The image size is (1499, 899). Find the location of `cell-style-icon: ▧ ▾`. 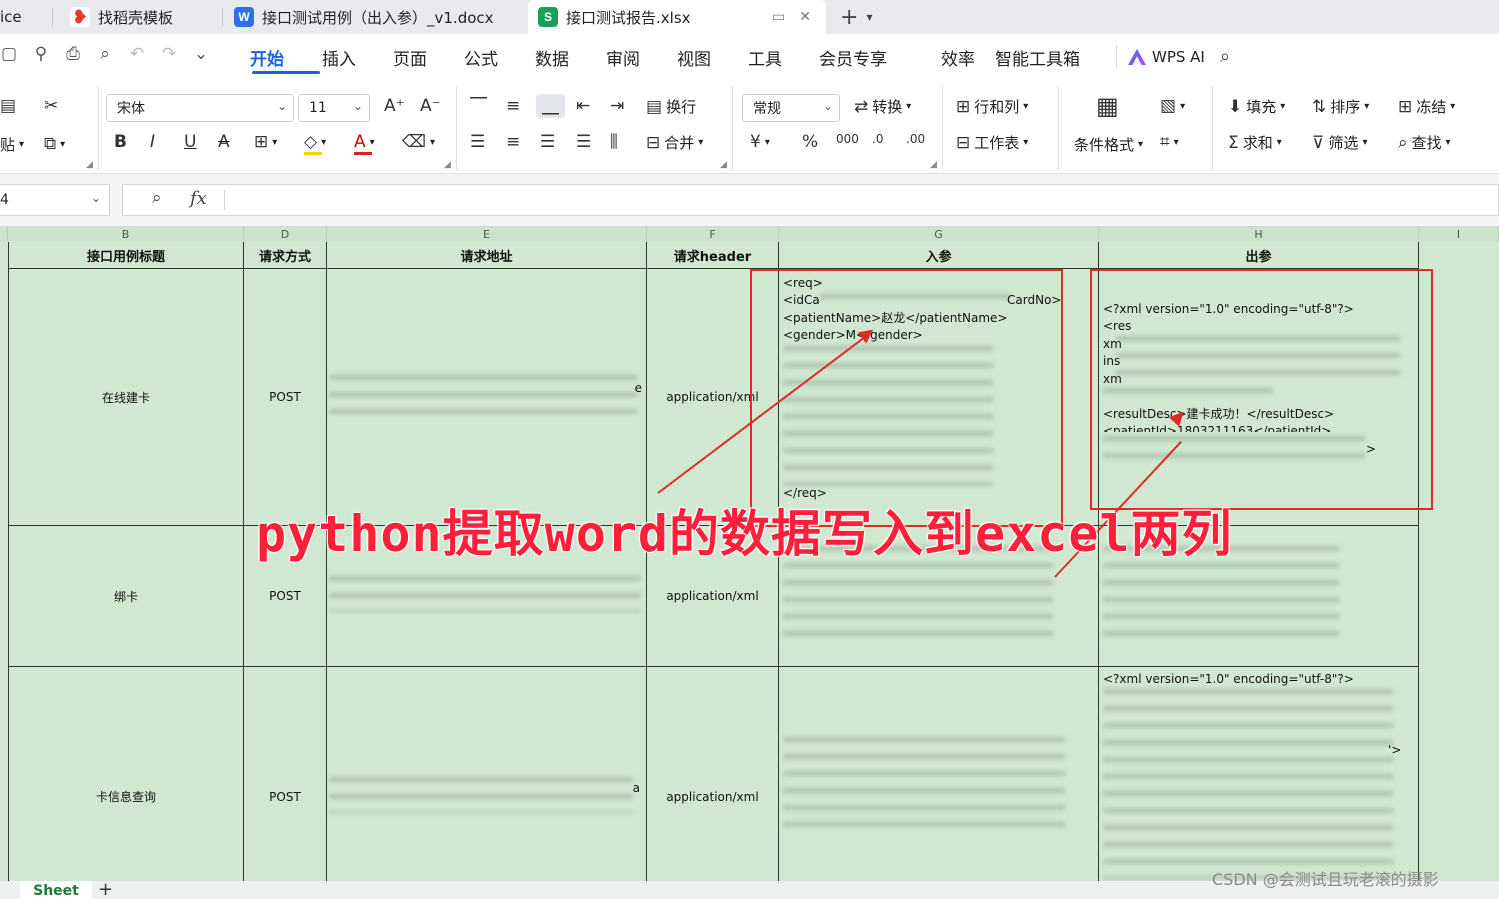

cell-style-icon: ▧ ▾ is located at coordinates (1172, 106).